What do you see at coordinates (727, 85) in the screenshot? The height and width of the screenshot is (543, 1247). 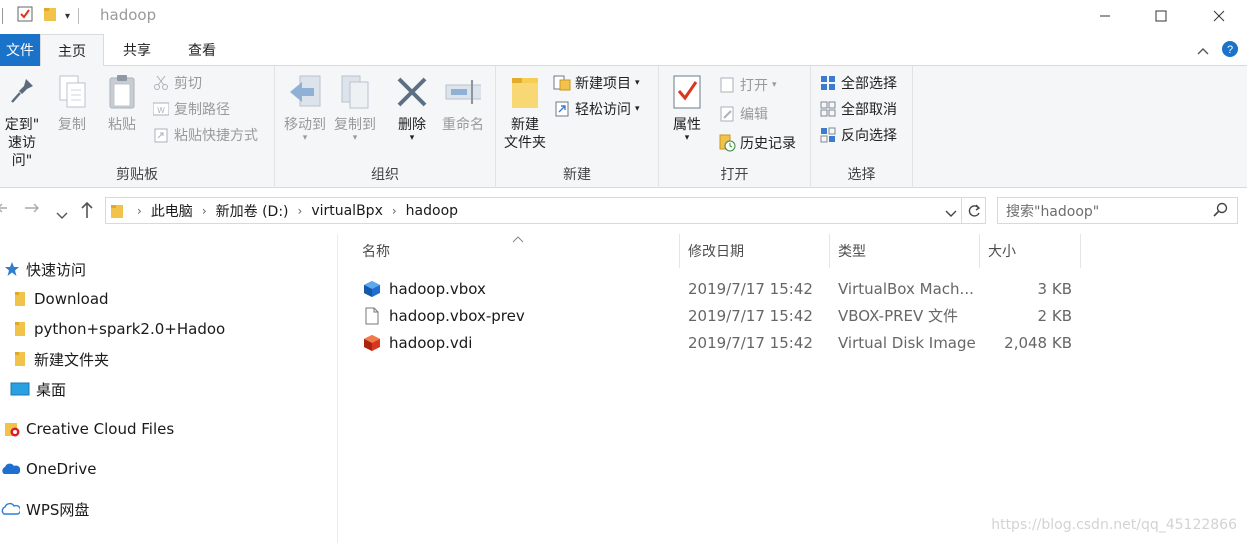 I see `open-file-icon` at bounding box center [727, 85].